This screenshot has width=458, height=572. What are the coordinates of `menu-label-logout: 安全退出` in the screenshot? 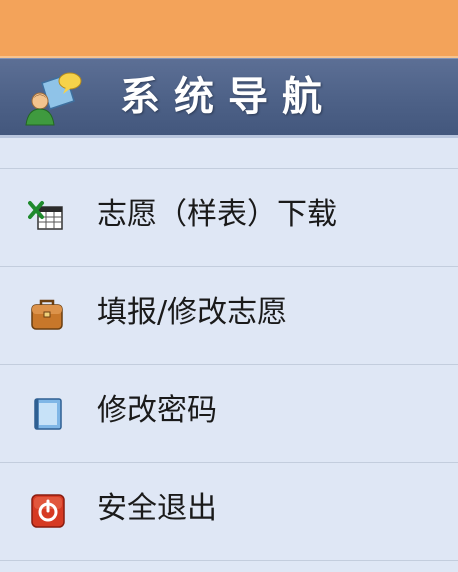 It's located at (157, 508).